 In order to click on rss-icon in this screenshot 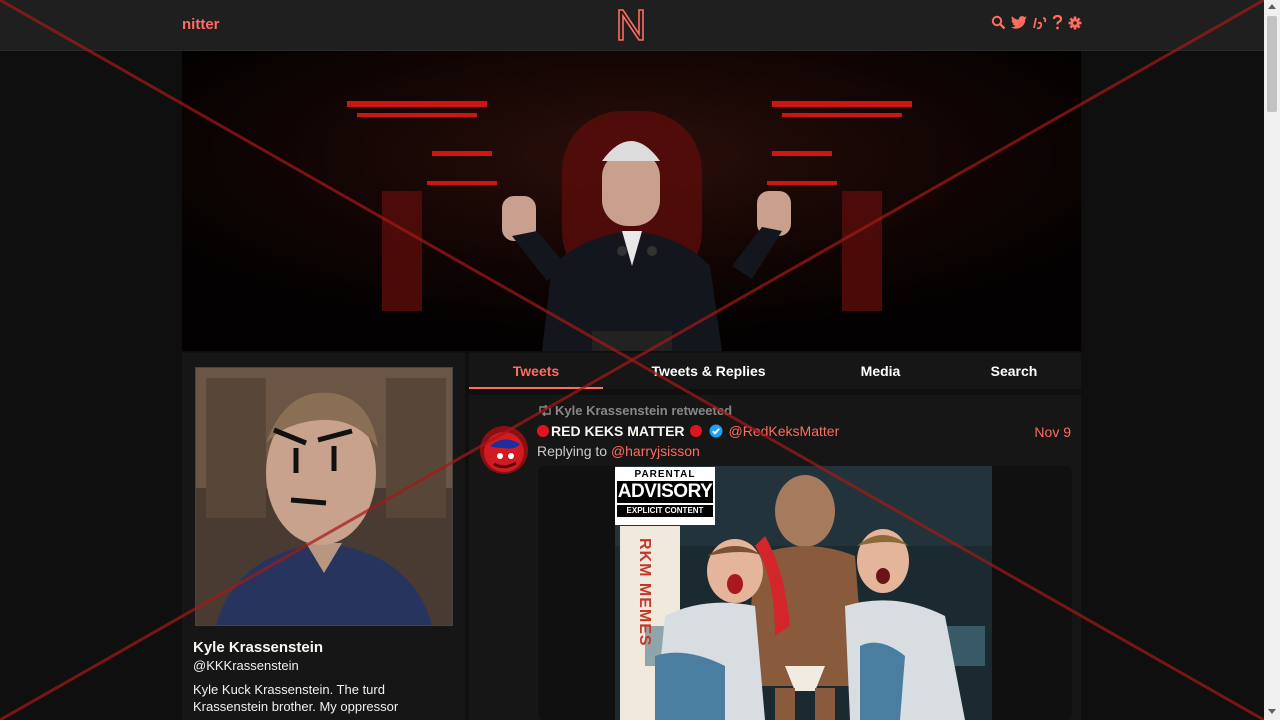, I will do `click(1040, 22)`.